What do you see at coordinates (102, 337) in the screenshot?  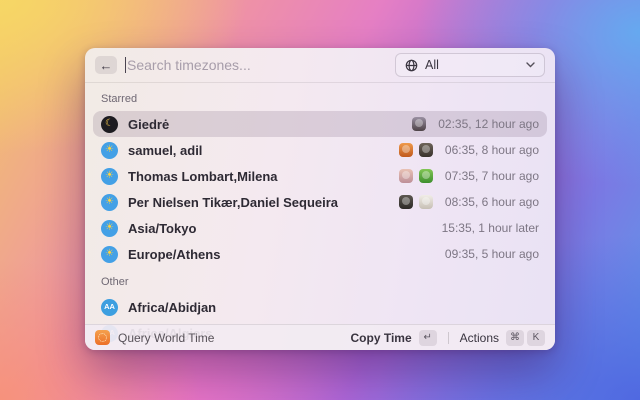 I see `app-icon` at bounding box center [102, 337].